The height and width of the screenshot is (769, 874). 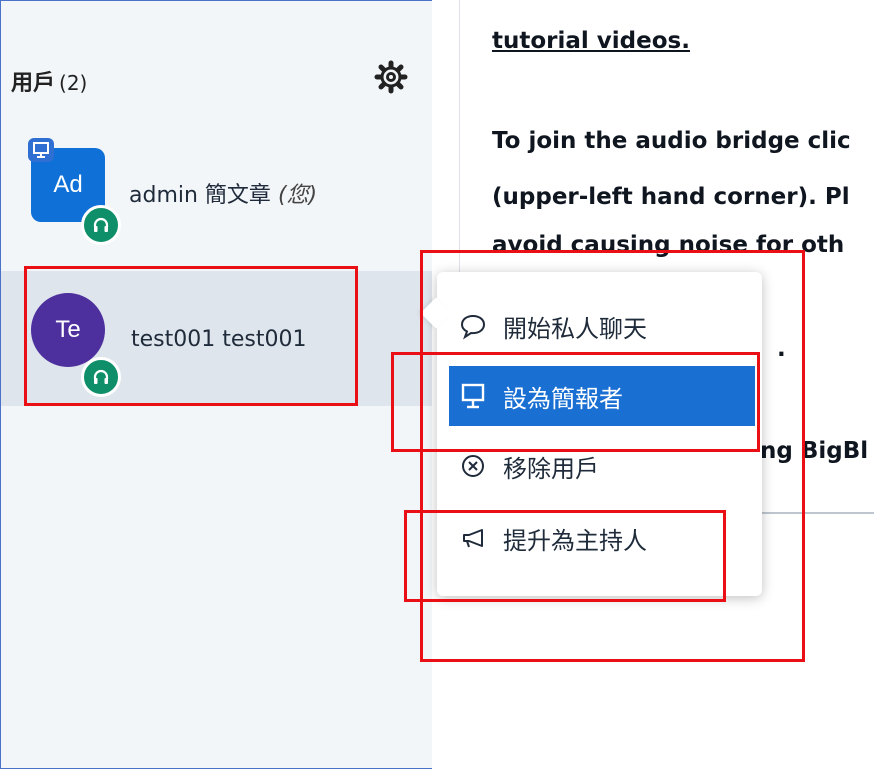 I want to click on headset-icon, so click(x=101, y=225).